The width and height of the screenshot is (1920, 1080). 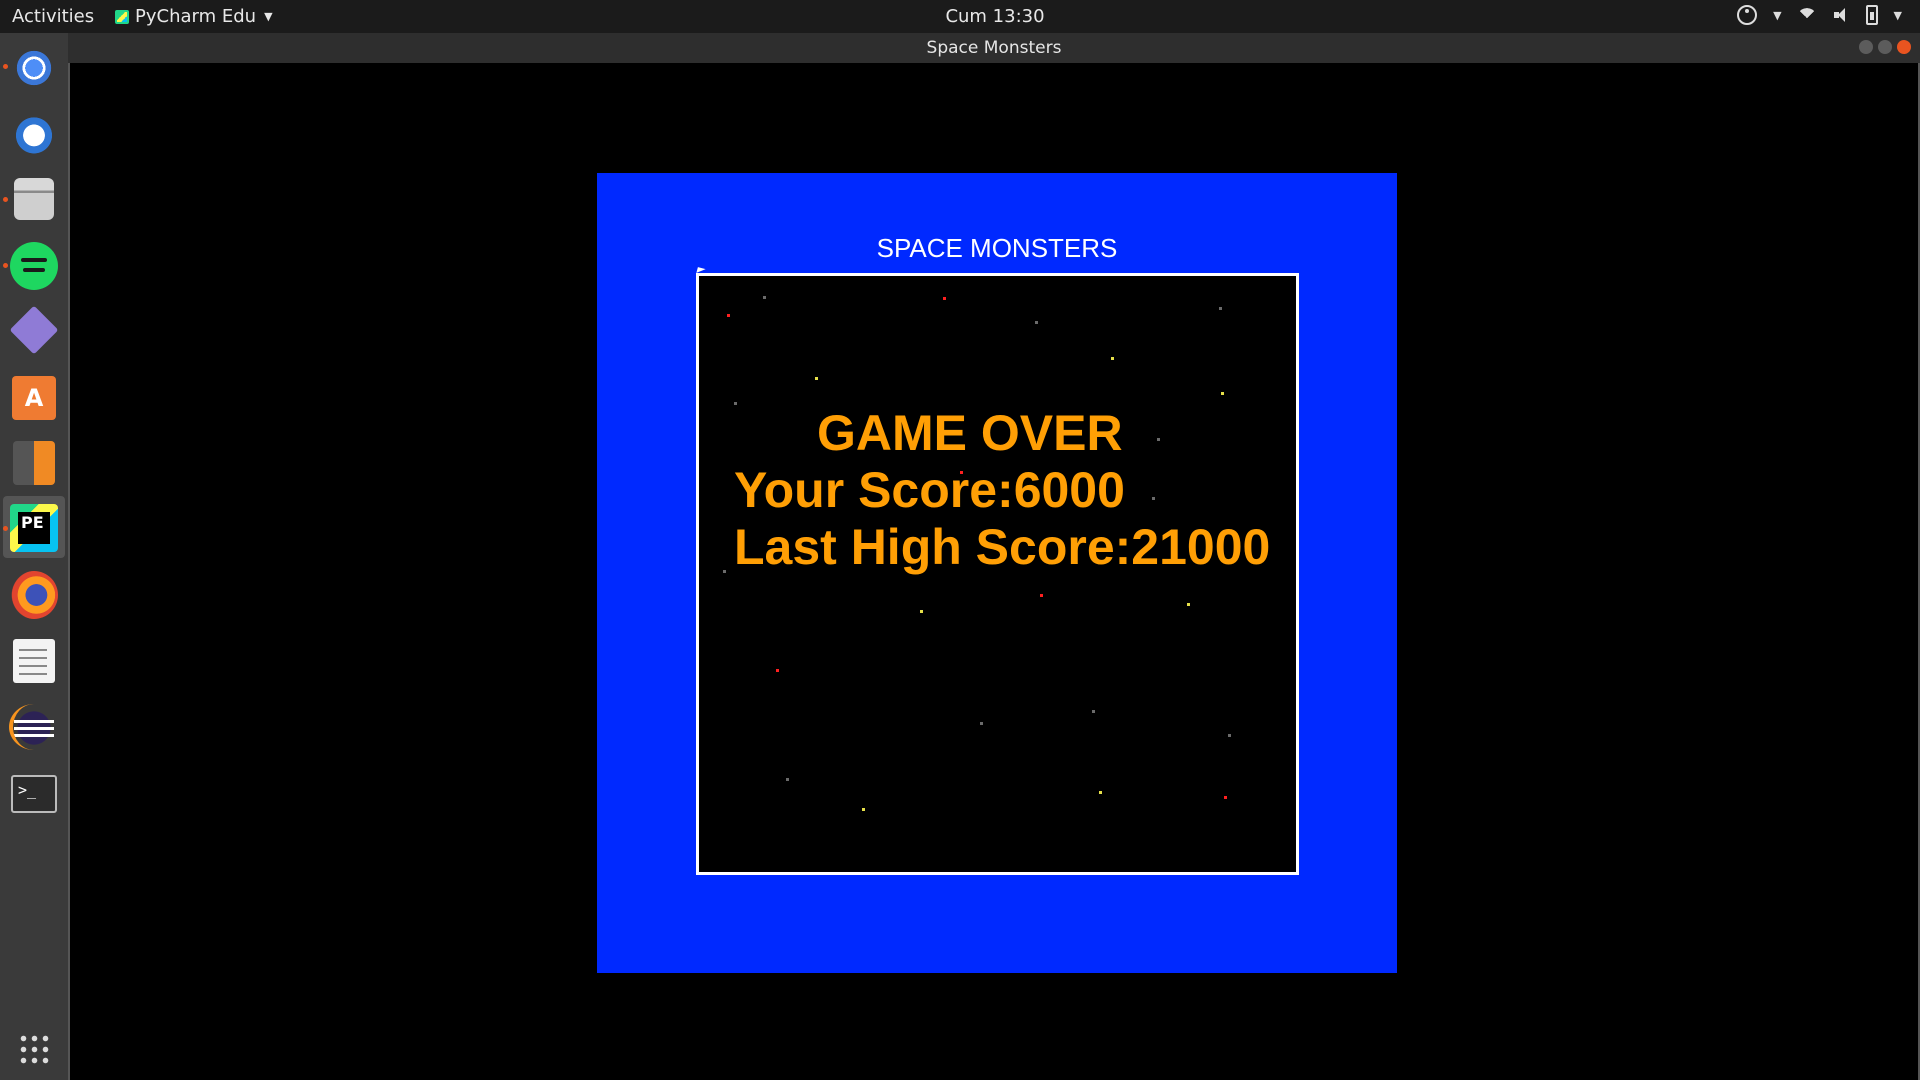 I want to click on window-titlebar: Space Monsters, so click(x=994, y=48).